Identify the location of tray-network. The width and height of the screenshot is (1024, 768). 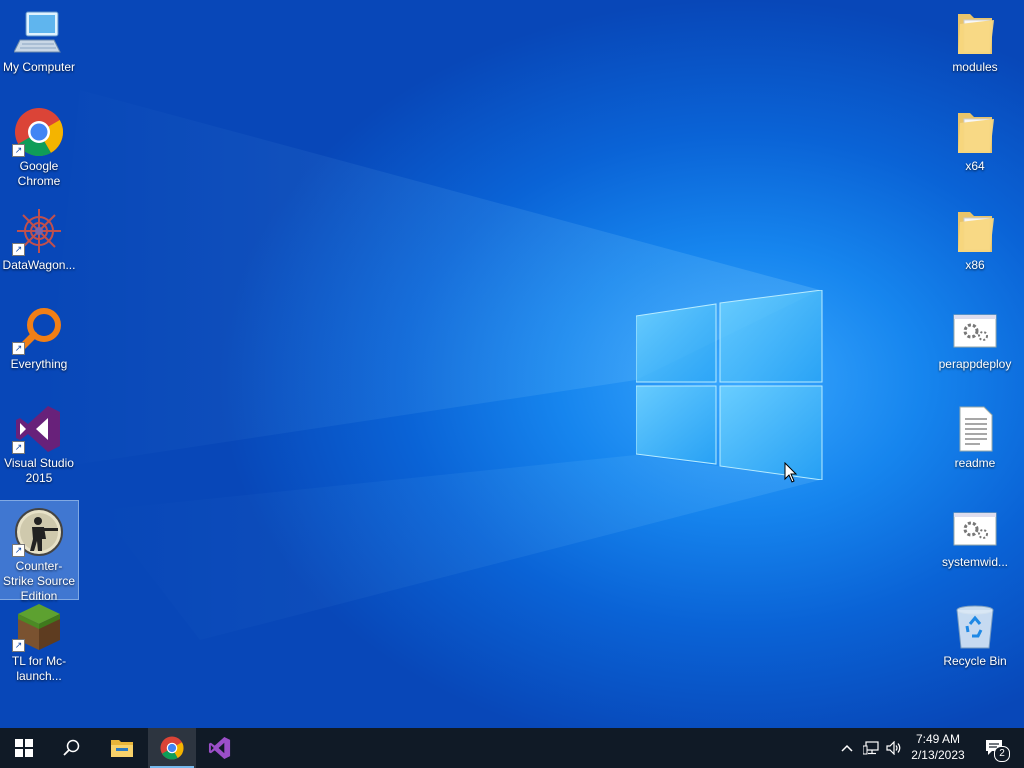
(871, 748).